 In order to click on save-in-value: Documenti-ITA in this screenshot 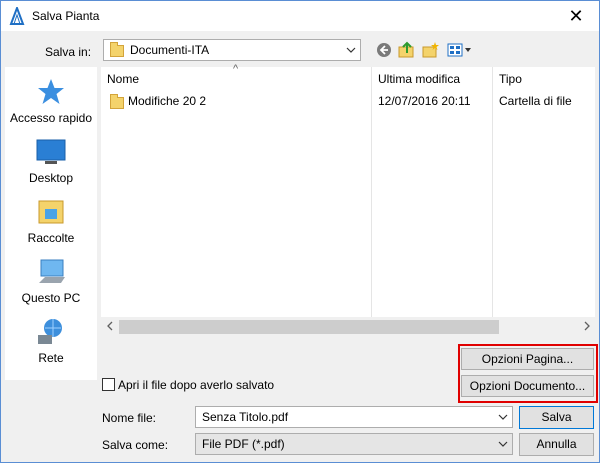, I will do `click(170, 50)`.